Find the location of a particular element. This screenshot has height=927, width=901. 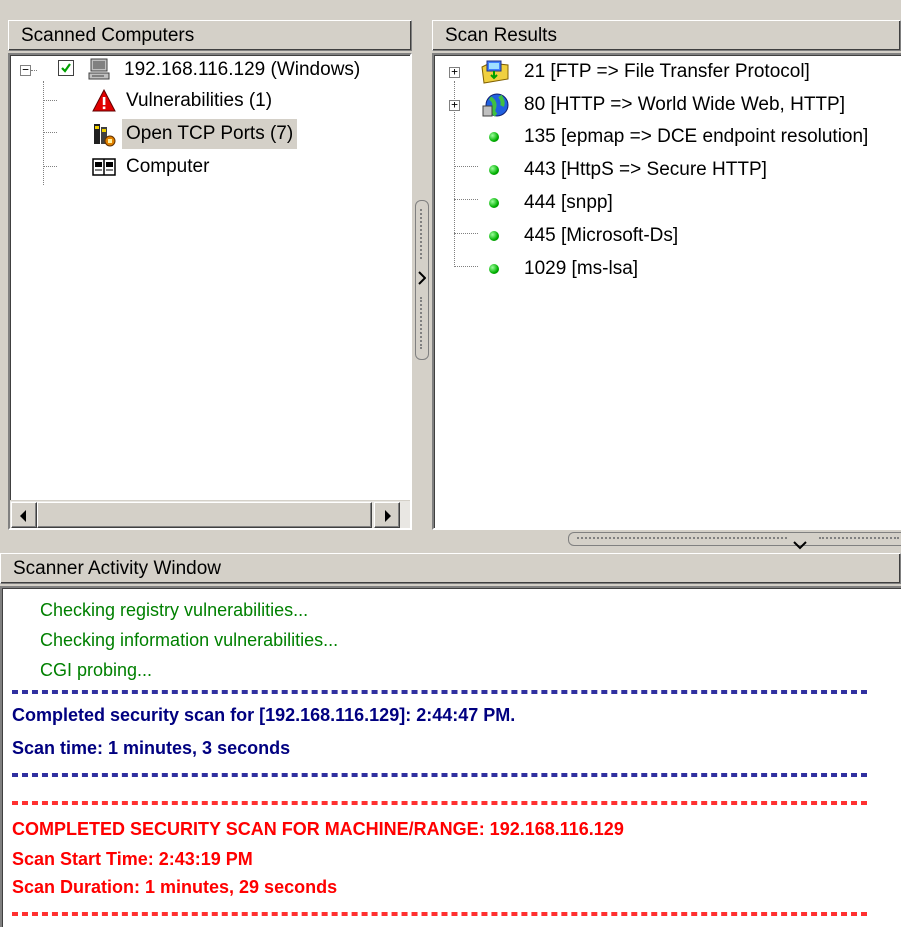

scan-results-header: Scan Results is located at coordinates (666, 35).